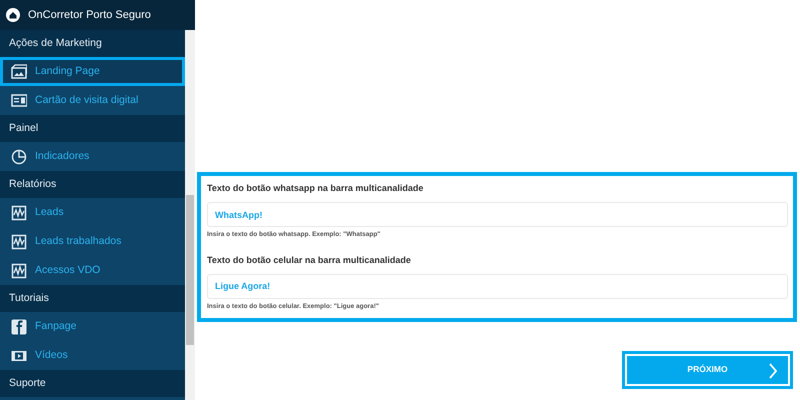 Image resolution: width=800 pixels, height=400 pixels. I want to click on home-icon, so click(13, 15).